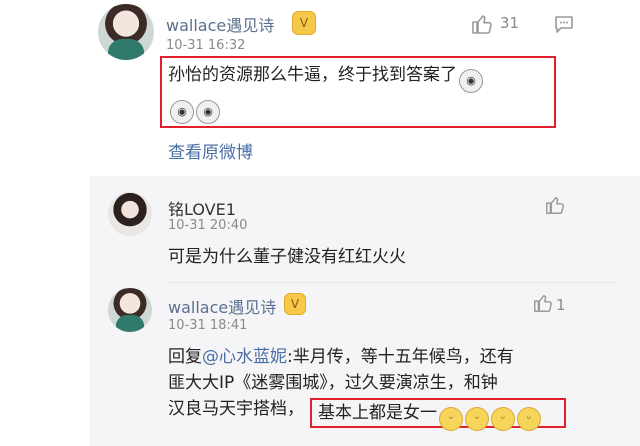 The height and width of the screenshot is (446, 640). Describe the element at coordinates (236, 409) in the screenshot. I see `reply-line3: 汉良马天宇搭档，` at that location.